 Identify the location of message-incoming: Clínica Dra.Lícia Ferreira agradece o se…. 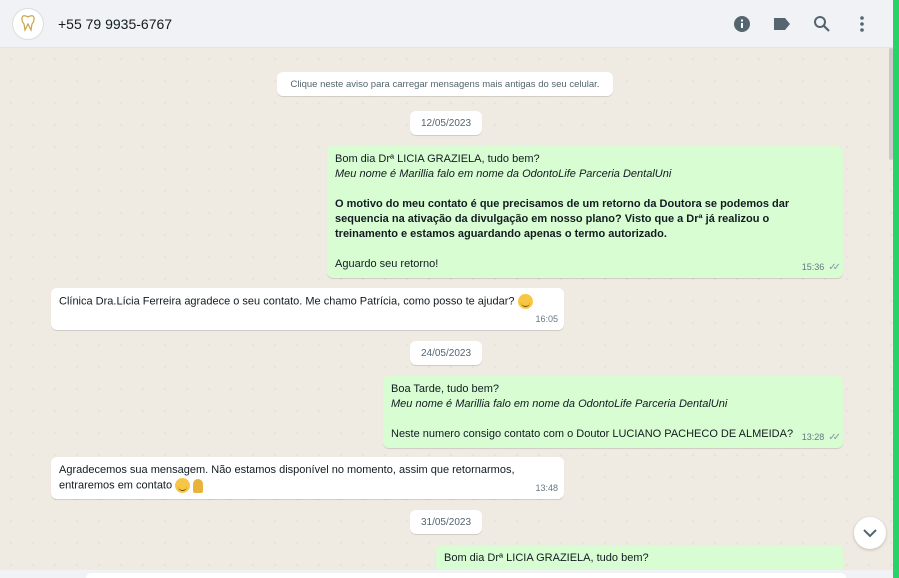
(307, 309).